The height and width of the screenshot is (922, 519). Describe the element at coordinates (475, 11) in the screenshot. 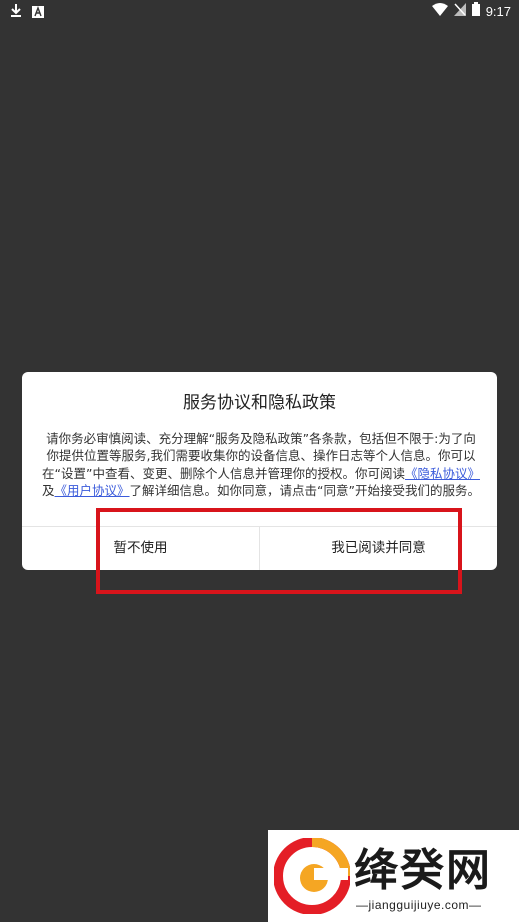

I see `battery-icon` at that location.